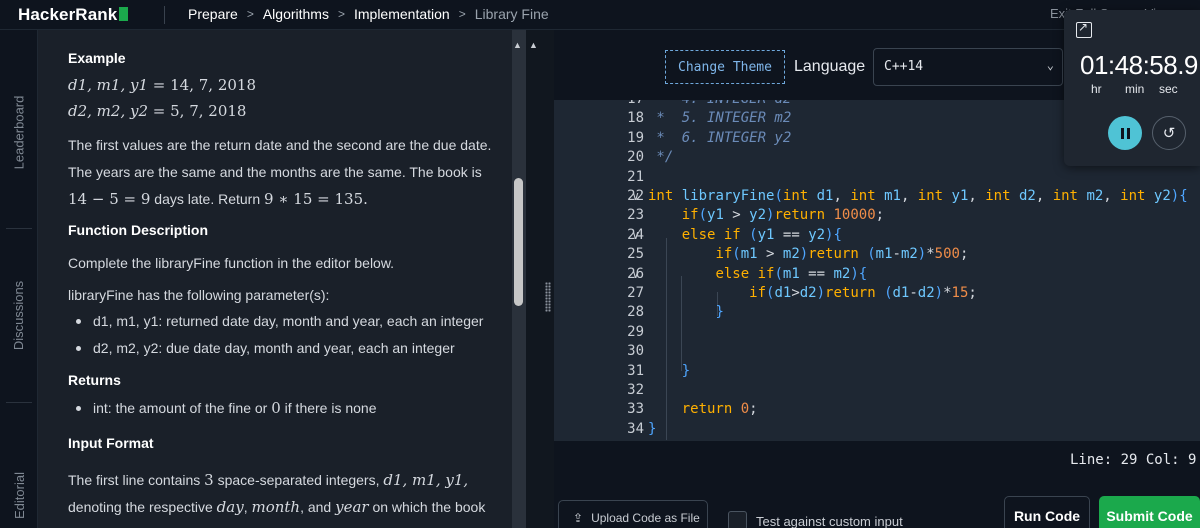 The image size is (1200, 528). Describe the element at coordinates (635, 137) in the screenshot. I see `line-number: 19` at that location.